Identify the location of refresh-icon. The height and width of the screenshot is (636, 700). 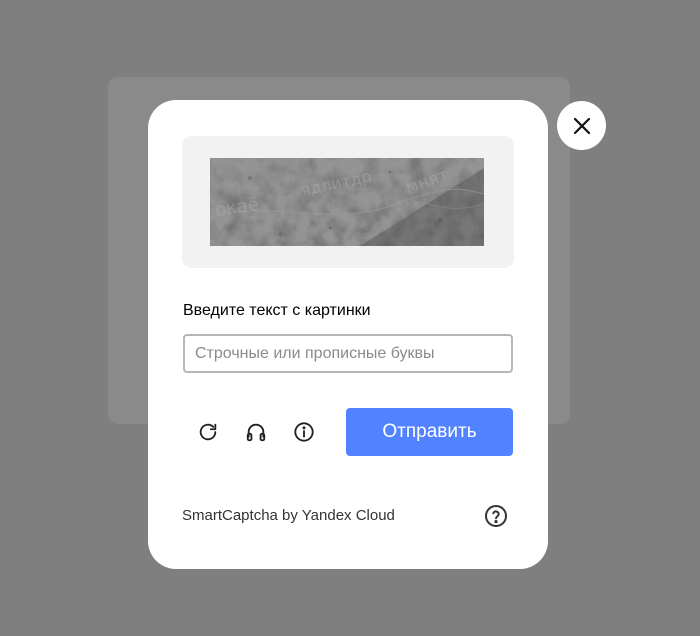
(208, 432).